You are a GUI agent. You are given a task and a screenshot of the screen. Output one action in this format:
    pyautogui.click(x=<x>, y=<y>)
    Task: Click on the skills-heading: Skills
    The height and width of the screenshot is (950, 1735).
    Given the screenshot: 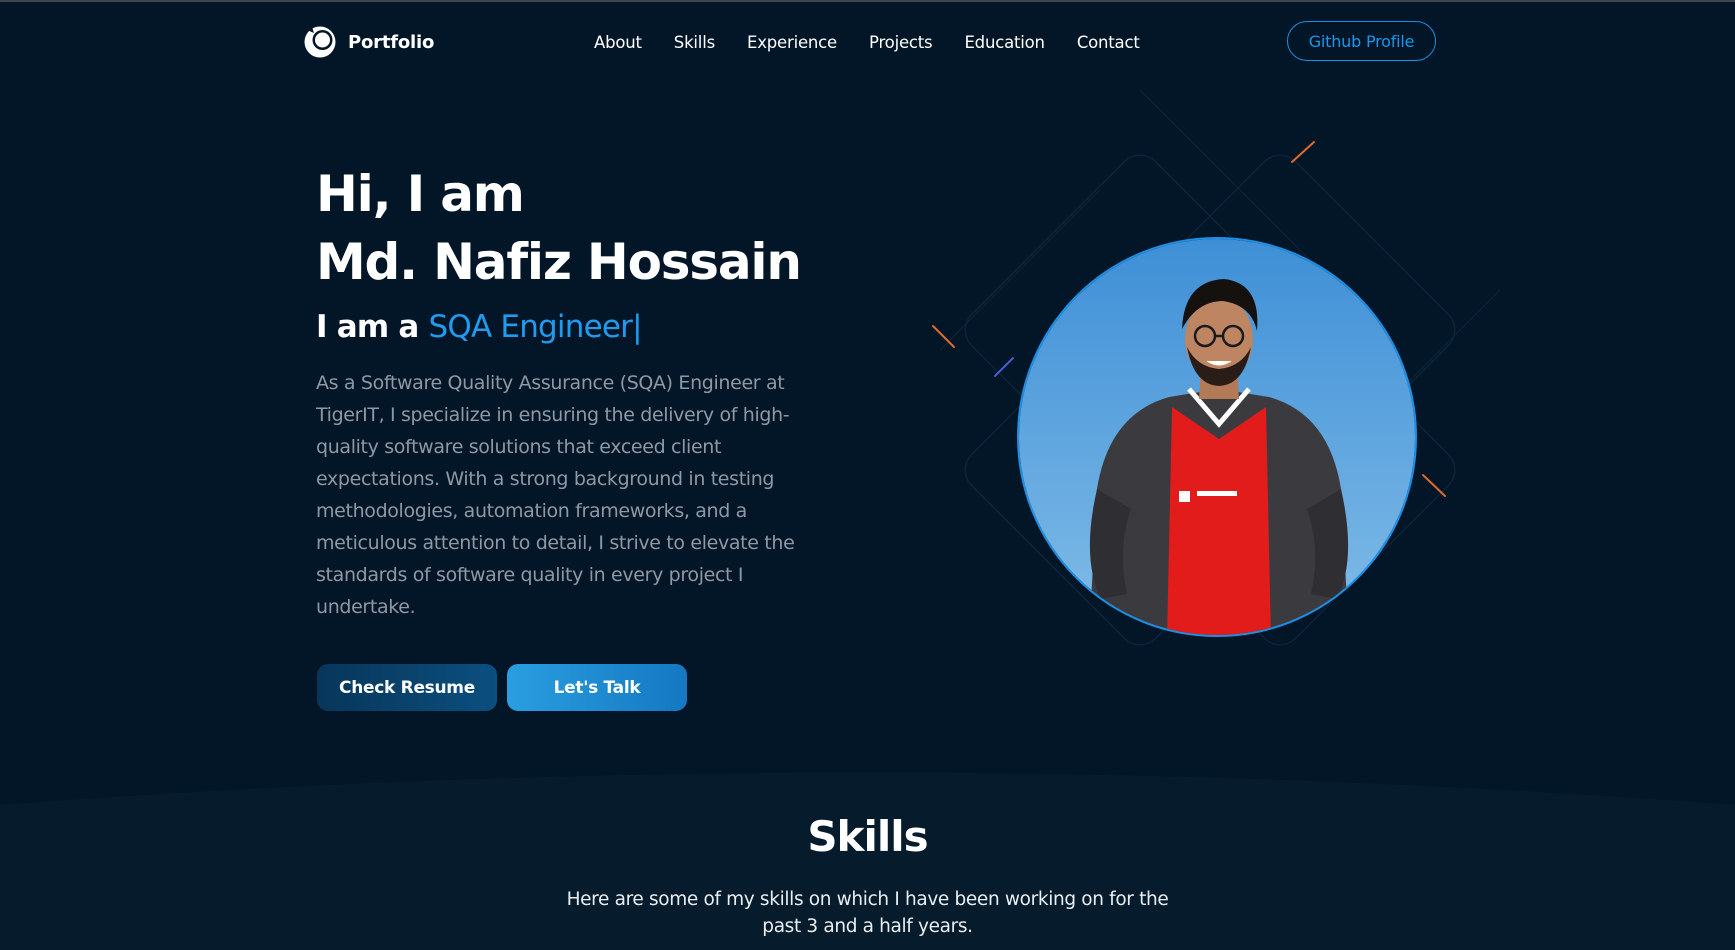 What is the action you would take?
    pyautogui.click(x=867, y=836)
    